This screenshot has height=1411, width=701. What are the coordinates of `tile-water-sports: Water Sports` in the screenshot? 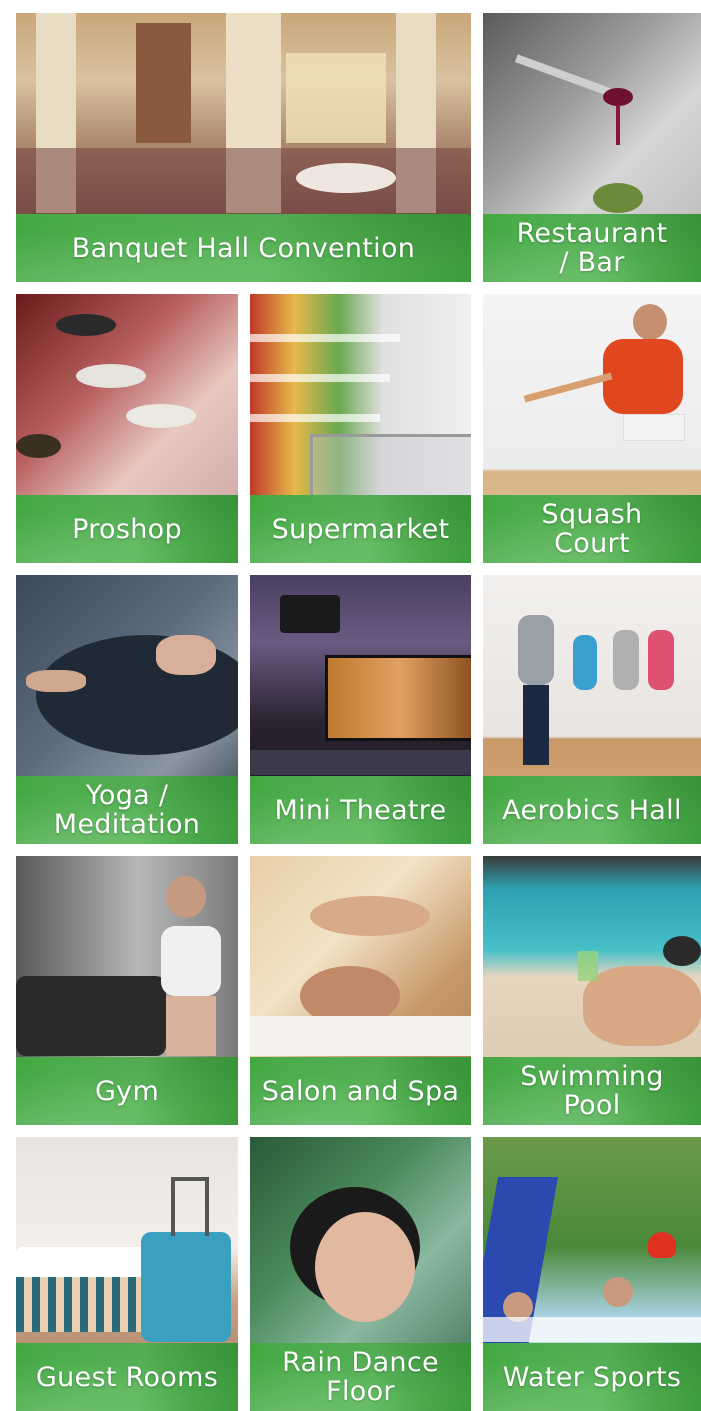 It's located at (592, 1274).